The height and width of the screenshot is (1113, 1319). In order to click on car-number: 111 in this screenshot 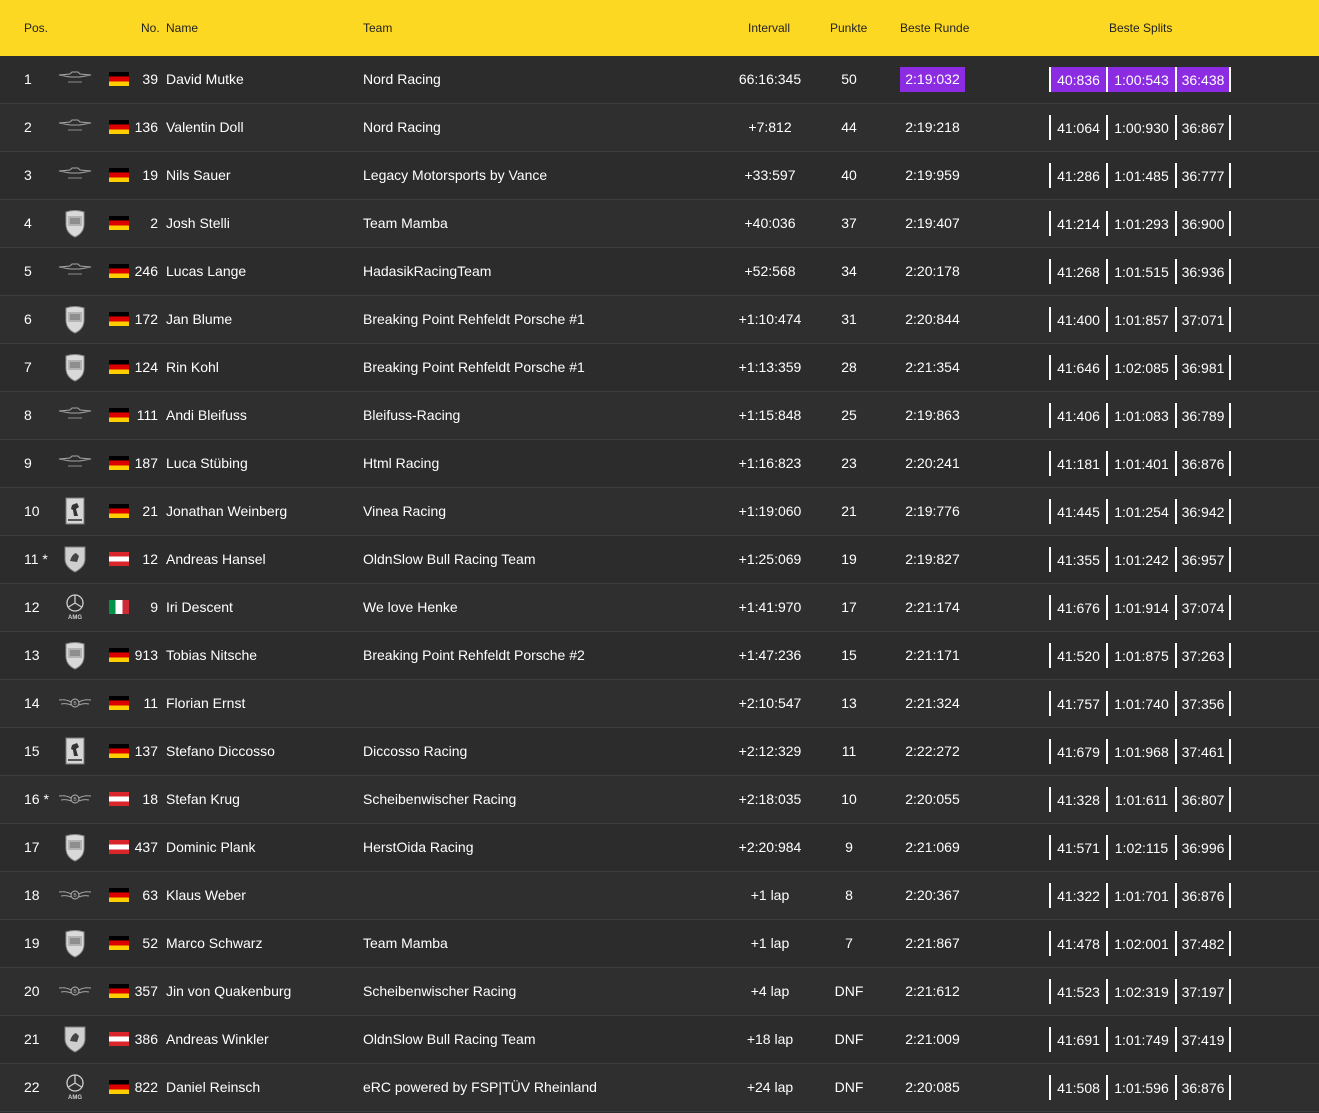, I will do `click(147, 415)`.